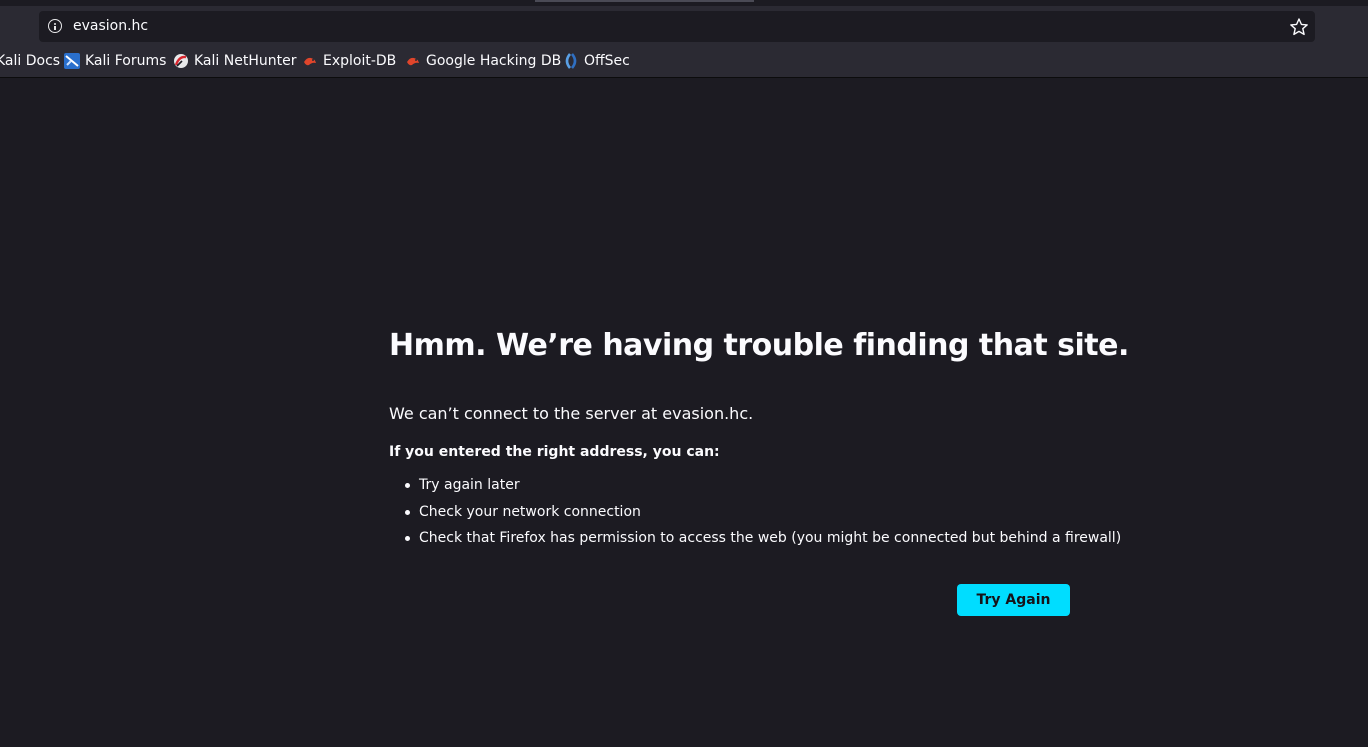 The height and width of the screenshot is (747, 1368). What do you see at coordinates (607, 61) in the screenshot?
I see `bookmark-label: OffSec` at bounding box center [607, 61].